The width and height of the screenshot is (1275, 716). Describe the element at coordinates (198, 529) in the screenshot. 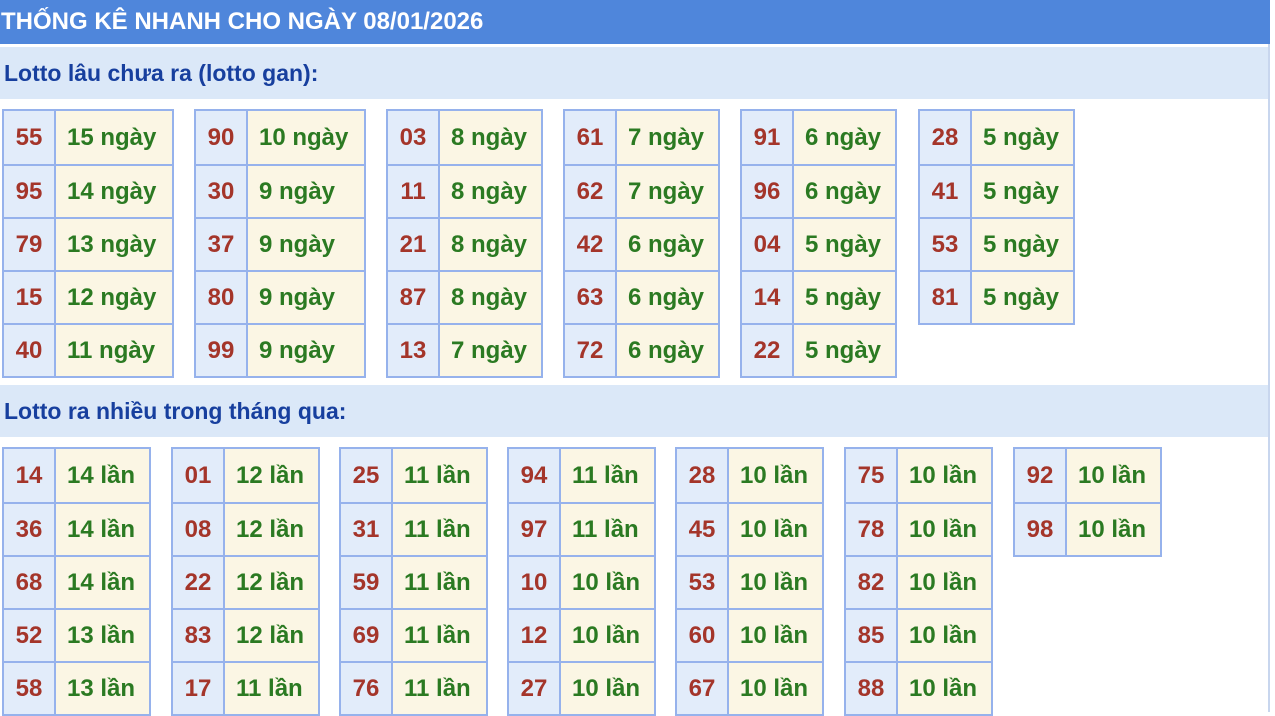

I see `lotto-number: 08` at that location.